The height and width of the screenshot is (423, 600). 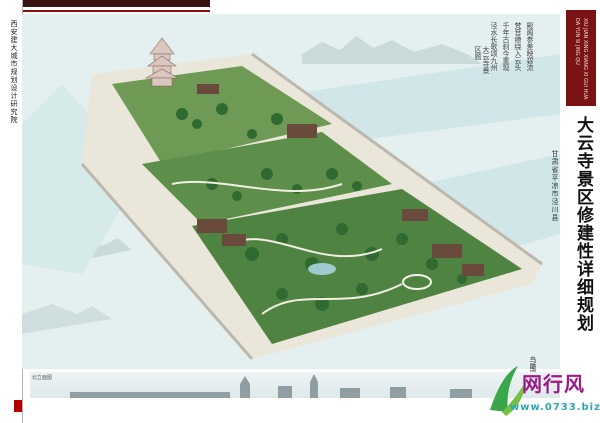 I want to click on watermark-url: www.0733.biz, so click(x=555, y=407).